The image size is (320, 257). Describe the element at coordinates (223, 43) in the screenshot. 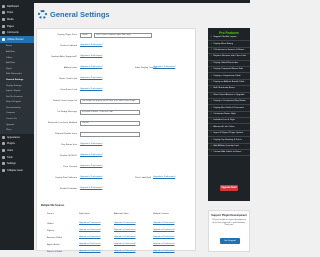

I see `pro-feature-label: Display More Rating` at that location.